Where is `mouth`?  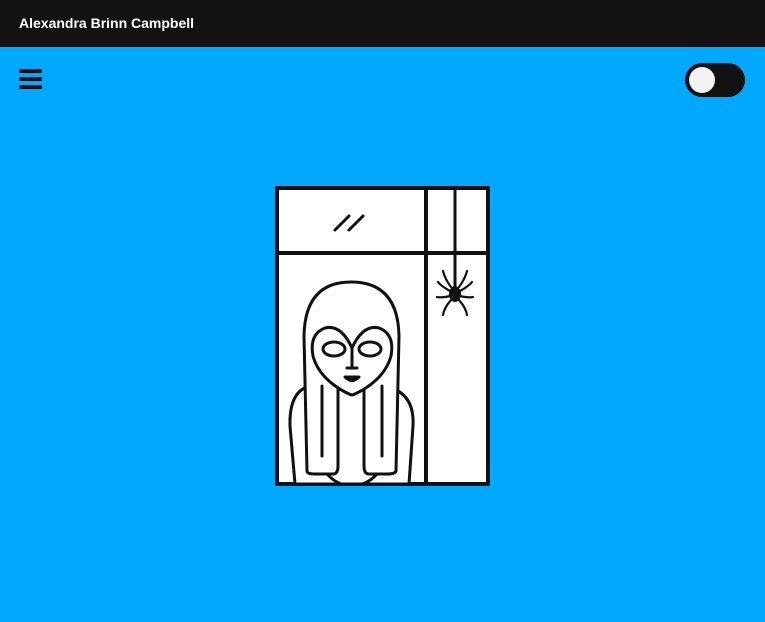 mouth is located at coordinates (352, 378).